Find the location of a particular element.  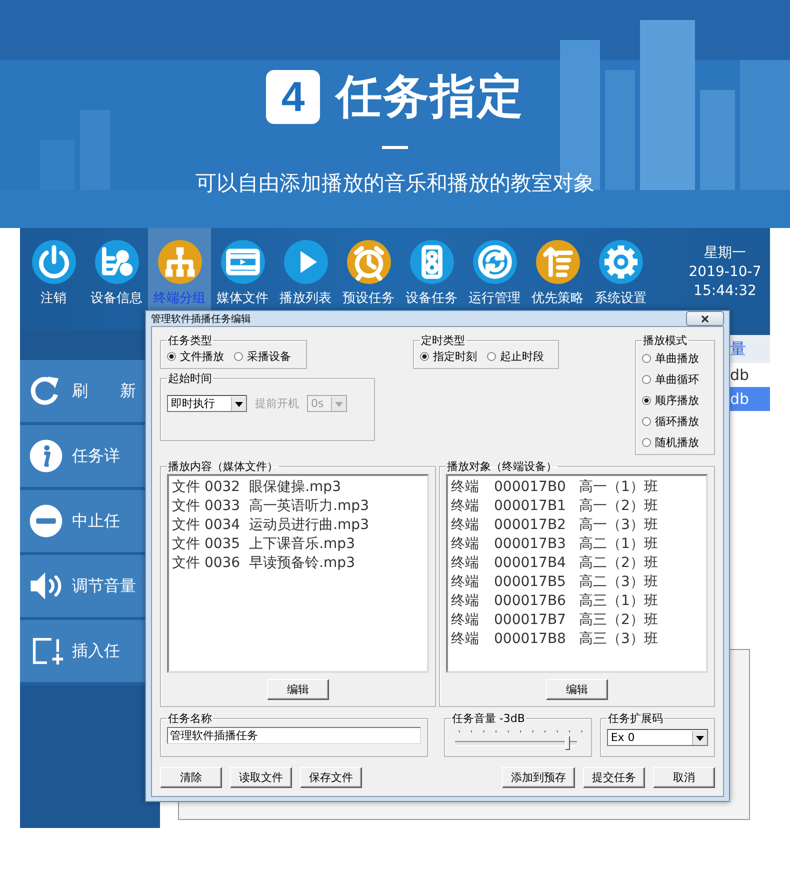

list-item: 眼保健操.mp3 is located at coordinates (295, 487).